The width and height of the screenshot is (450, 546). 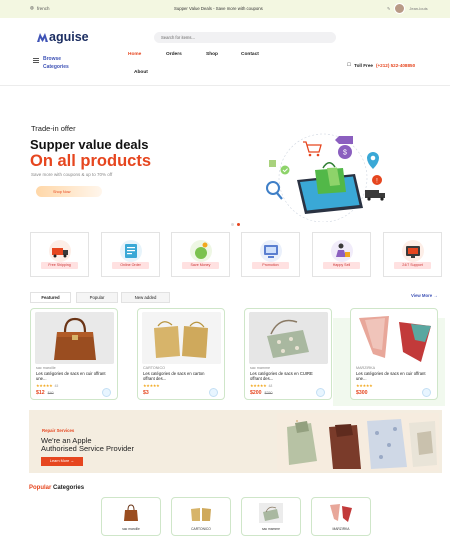 I want to click on logo-mark-icon, so click(x=42, y=37).